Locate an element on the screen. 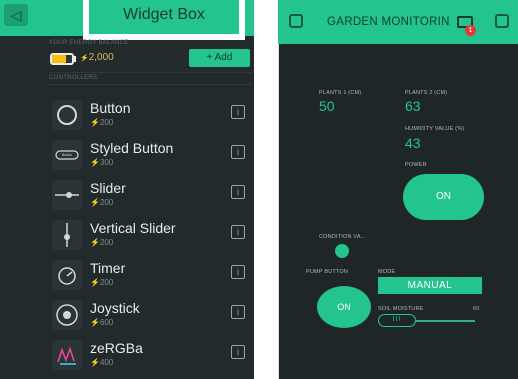  plants1-label: PLANTS 1 (CM) is located at coordinates (340, 93).